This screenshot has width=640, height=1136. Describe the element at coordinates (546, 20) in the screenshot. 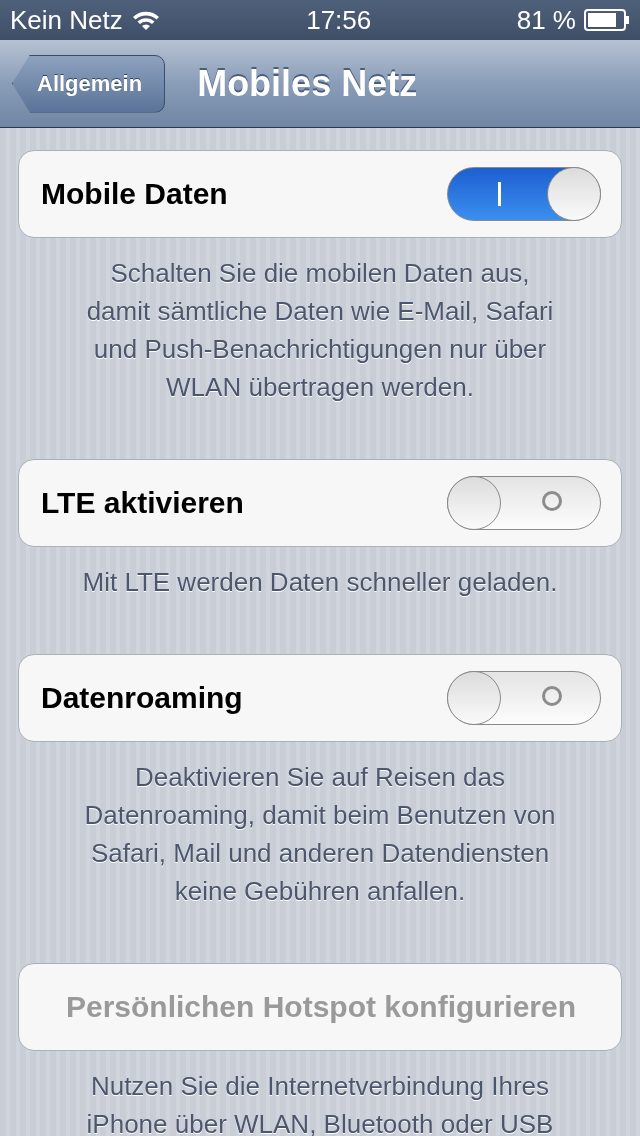

I see `battery-percent: 81 %` at that location.